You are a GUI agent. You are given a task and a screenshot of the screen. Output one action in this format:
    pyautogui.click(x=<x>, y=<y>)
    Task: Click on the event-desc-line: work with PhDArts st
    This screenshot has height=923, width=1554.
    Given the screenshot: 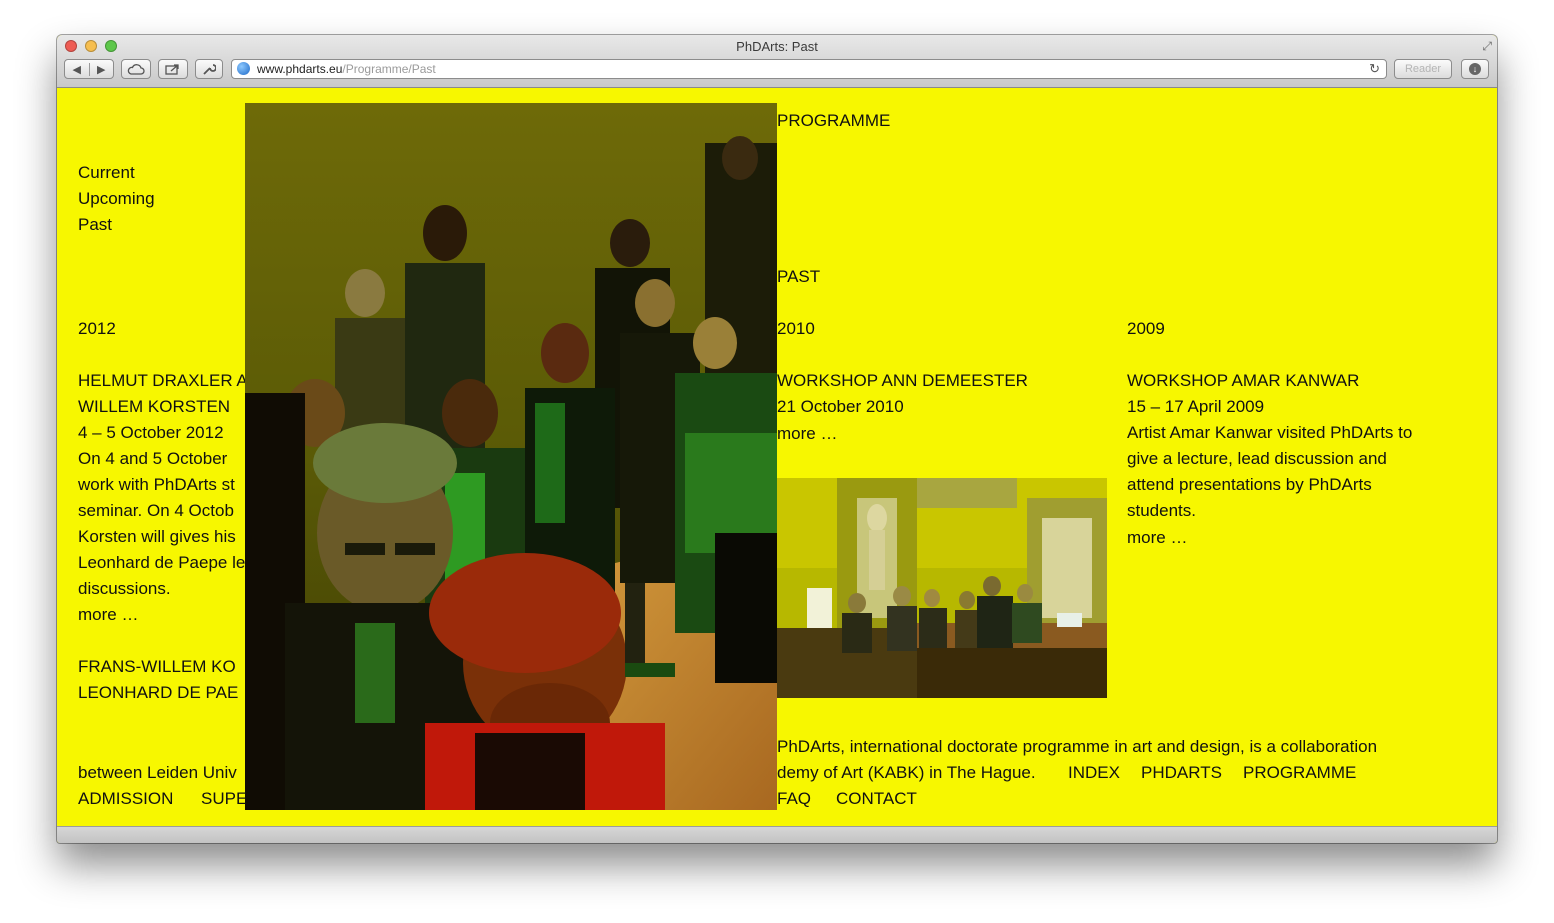 What is the action you would take?
    pyautogui.click(x=156, y=484)
    